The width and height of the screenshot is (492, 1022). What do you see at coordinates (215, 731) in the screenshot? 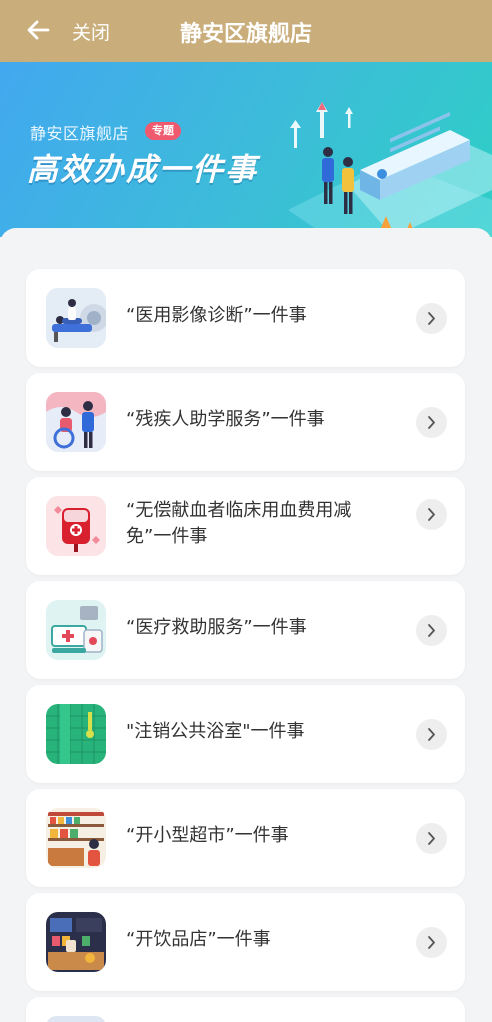
I see `list-item-label: "注销公共浴室"一件事` at bounding box center [215, 731].